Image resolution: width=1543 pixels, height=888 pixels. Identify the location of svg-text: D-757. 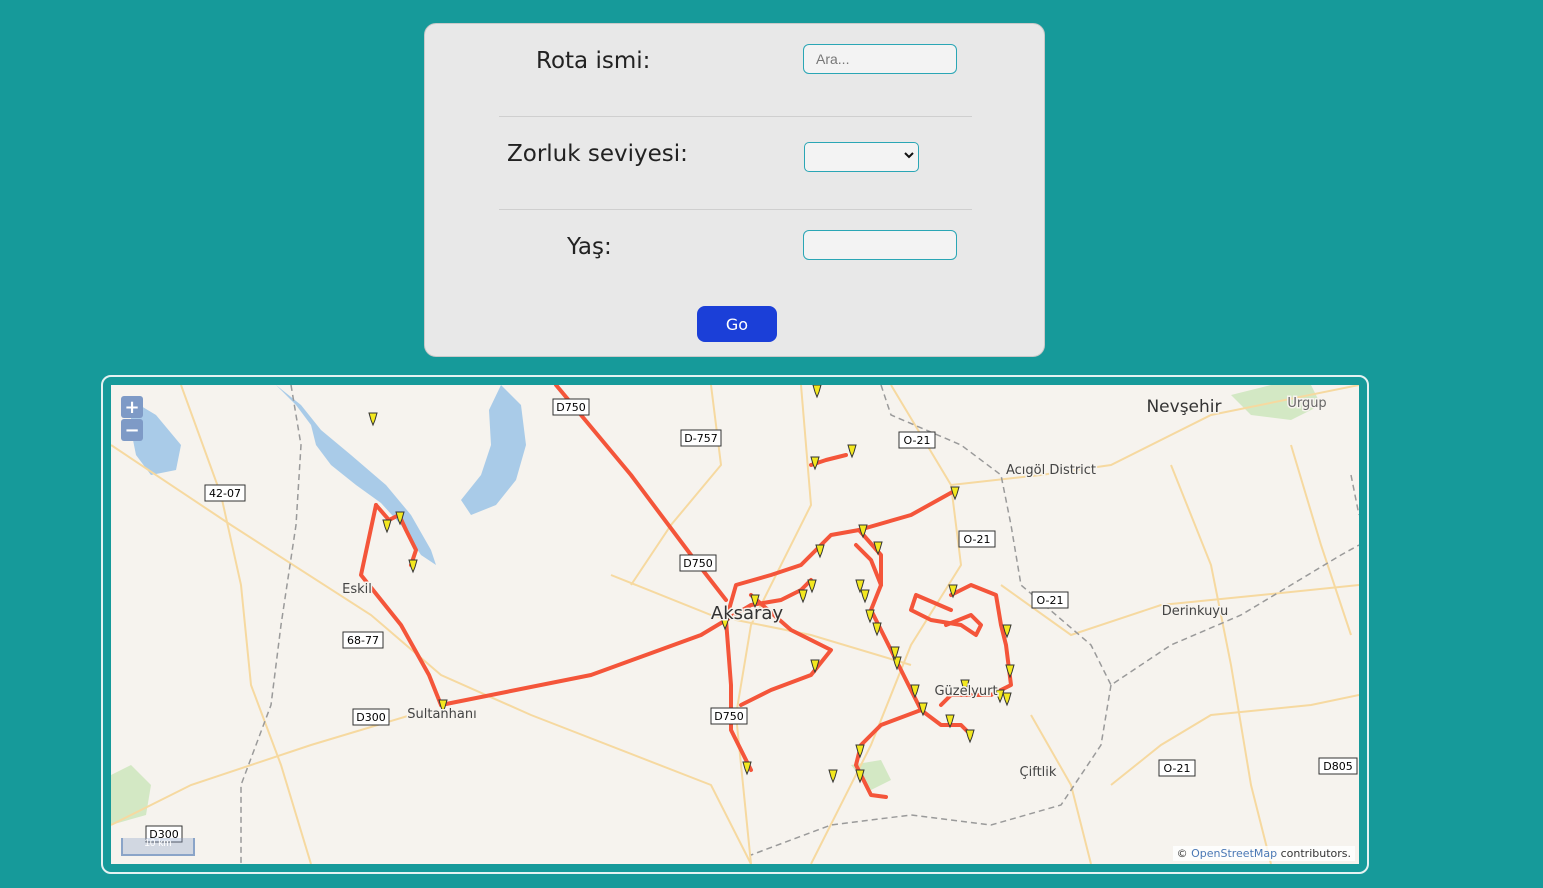
(700, 438).